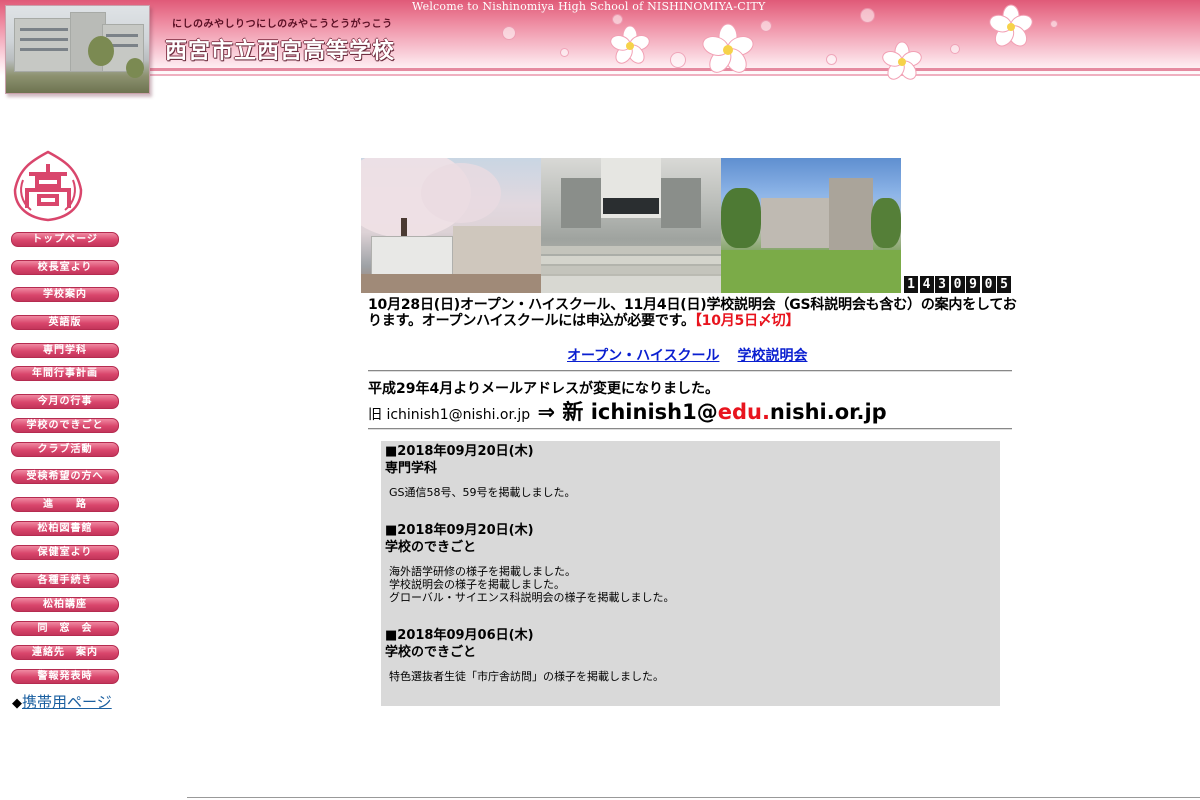  What do you see at coordinates (685, 492) in the screenshot?
I see `news-body: GS通信58号、59号を掲載しました。` at bounding box center [685, 492].